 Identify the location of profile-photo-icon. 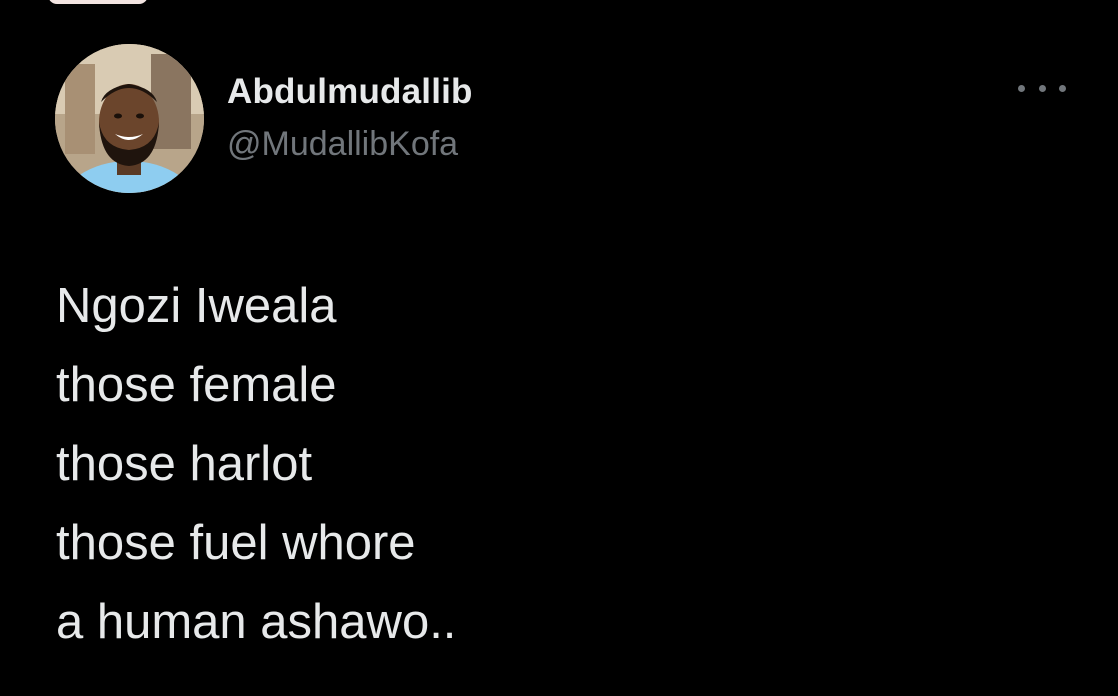
(129, 118).